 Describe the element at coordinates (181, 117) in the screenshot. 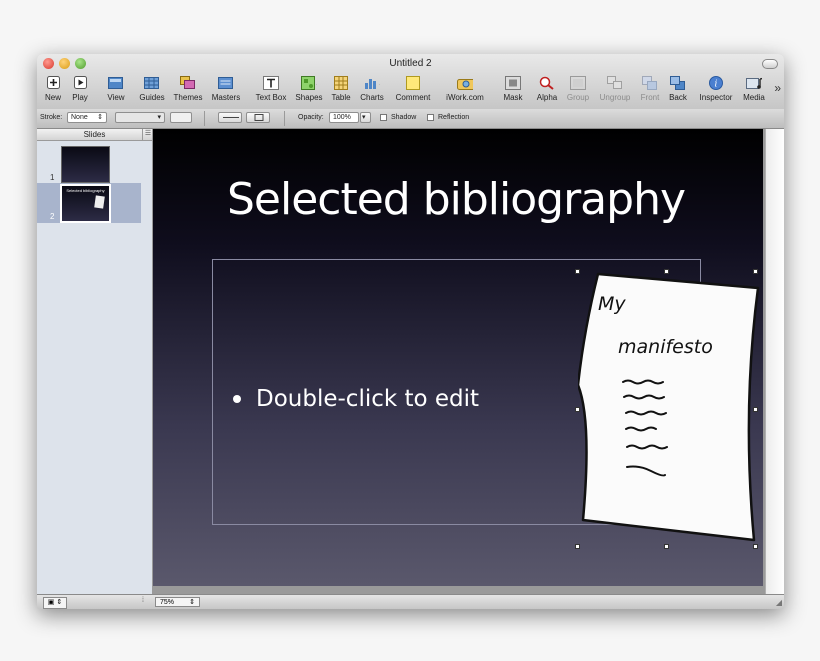

I see `stroke-color-well` at that location.